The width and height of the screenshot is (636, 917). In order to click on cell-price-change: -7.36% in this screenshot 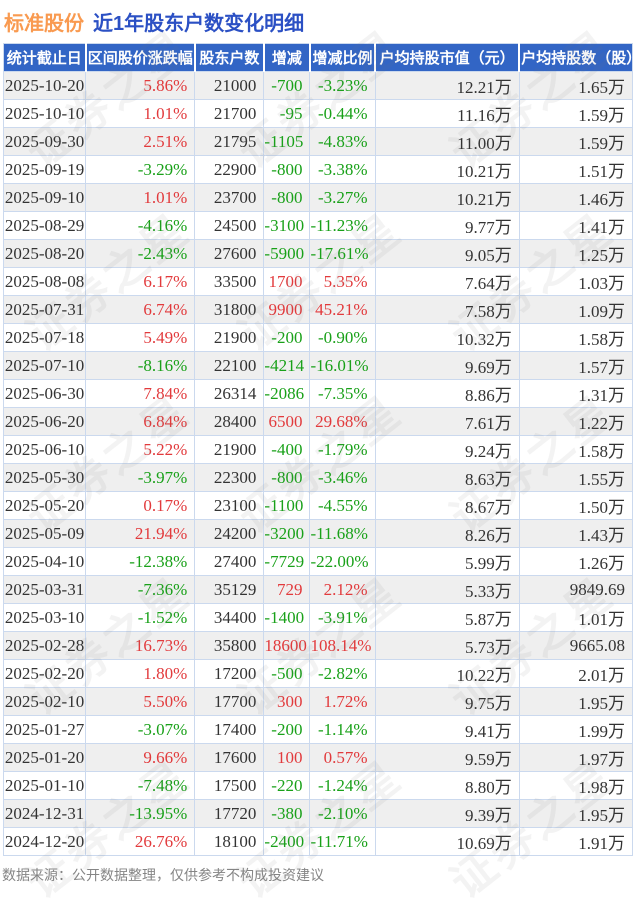, I will do `click(140, 589)`.